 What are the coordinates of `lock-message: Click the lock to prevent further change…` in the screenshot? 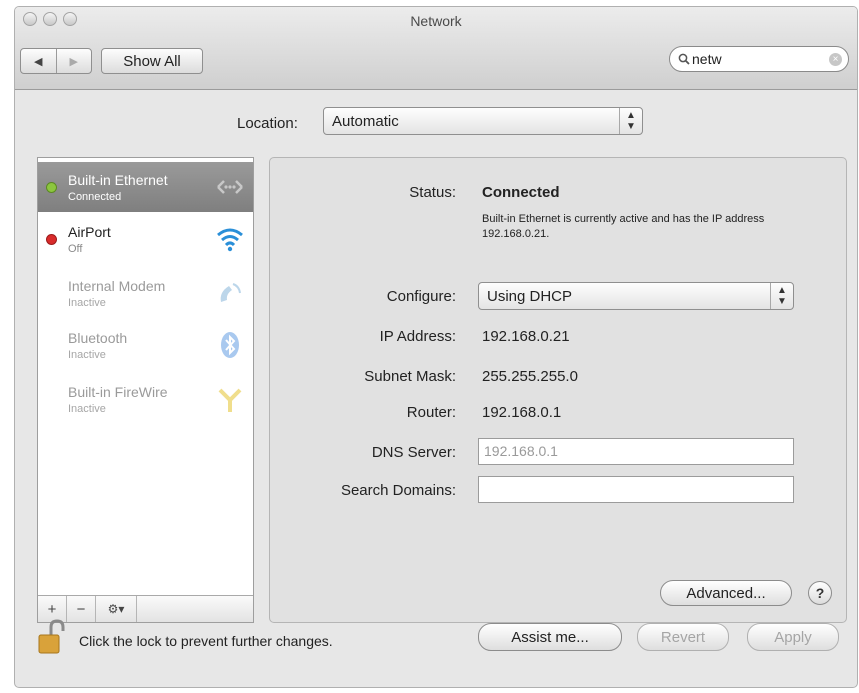 It's located at (206, 641).